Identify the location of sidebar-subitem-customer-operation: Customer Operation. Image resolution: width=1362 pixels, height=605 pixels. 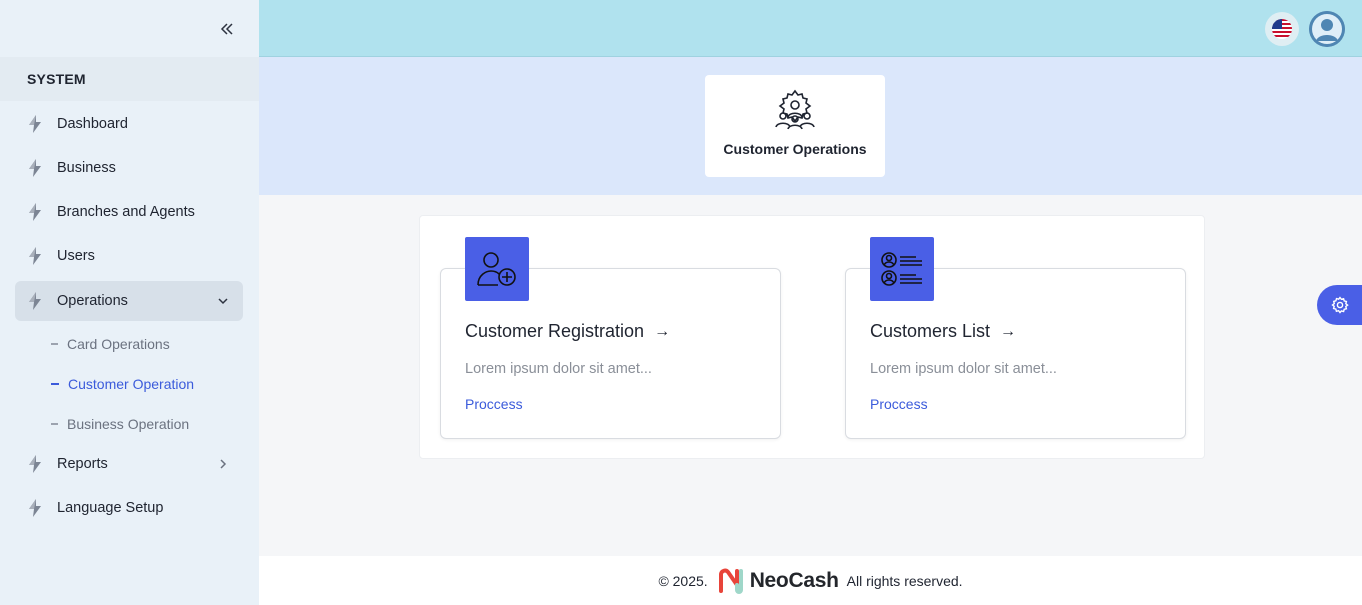
(122, 384).